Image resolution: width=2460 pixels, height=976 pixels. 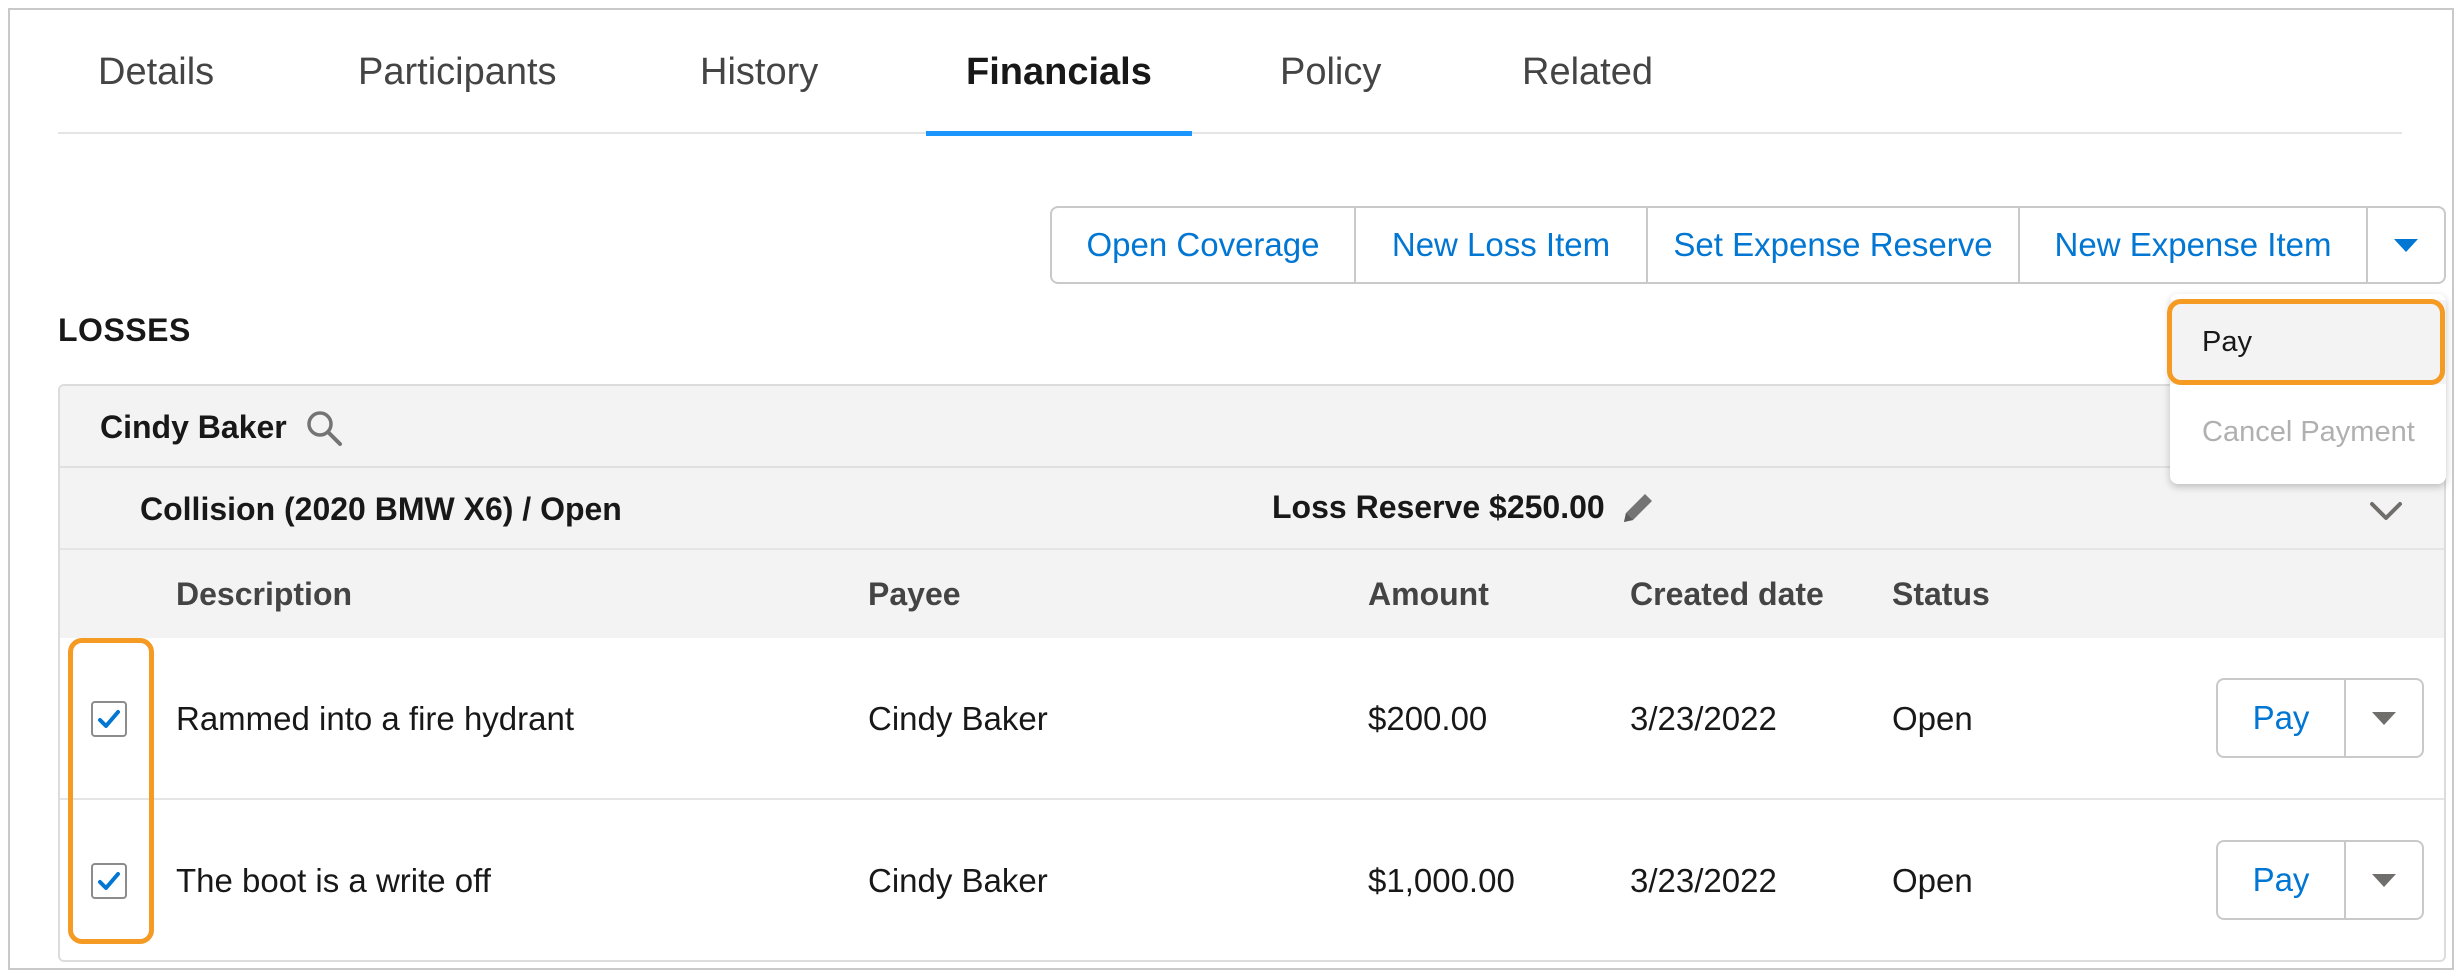 What do you see at coordinates (1441, 880) in the screenshot?
I see `amount-cell: $1,000.00` at bounding box center [1441, 880].